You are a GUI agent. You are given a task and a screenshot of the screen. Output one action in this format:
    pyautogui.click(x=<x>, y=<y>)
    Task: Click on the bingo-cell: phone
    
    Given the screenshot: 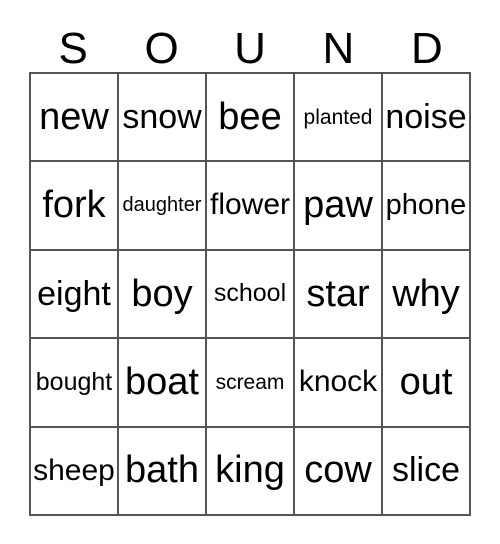 What is the action you would take?
    pyautogui.click(x=427, y=206)
    